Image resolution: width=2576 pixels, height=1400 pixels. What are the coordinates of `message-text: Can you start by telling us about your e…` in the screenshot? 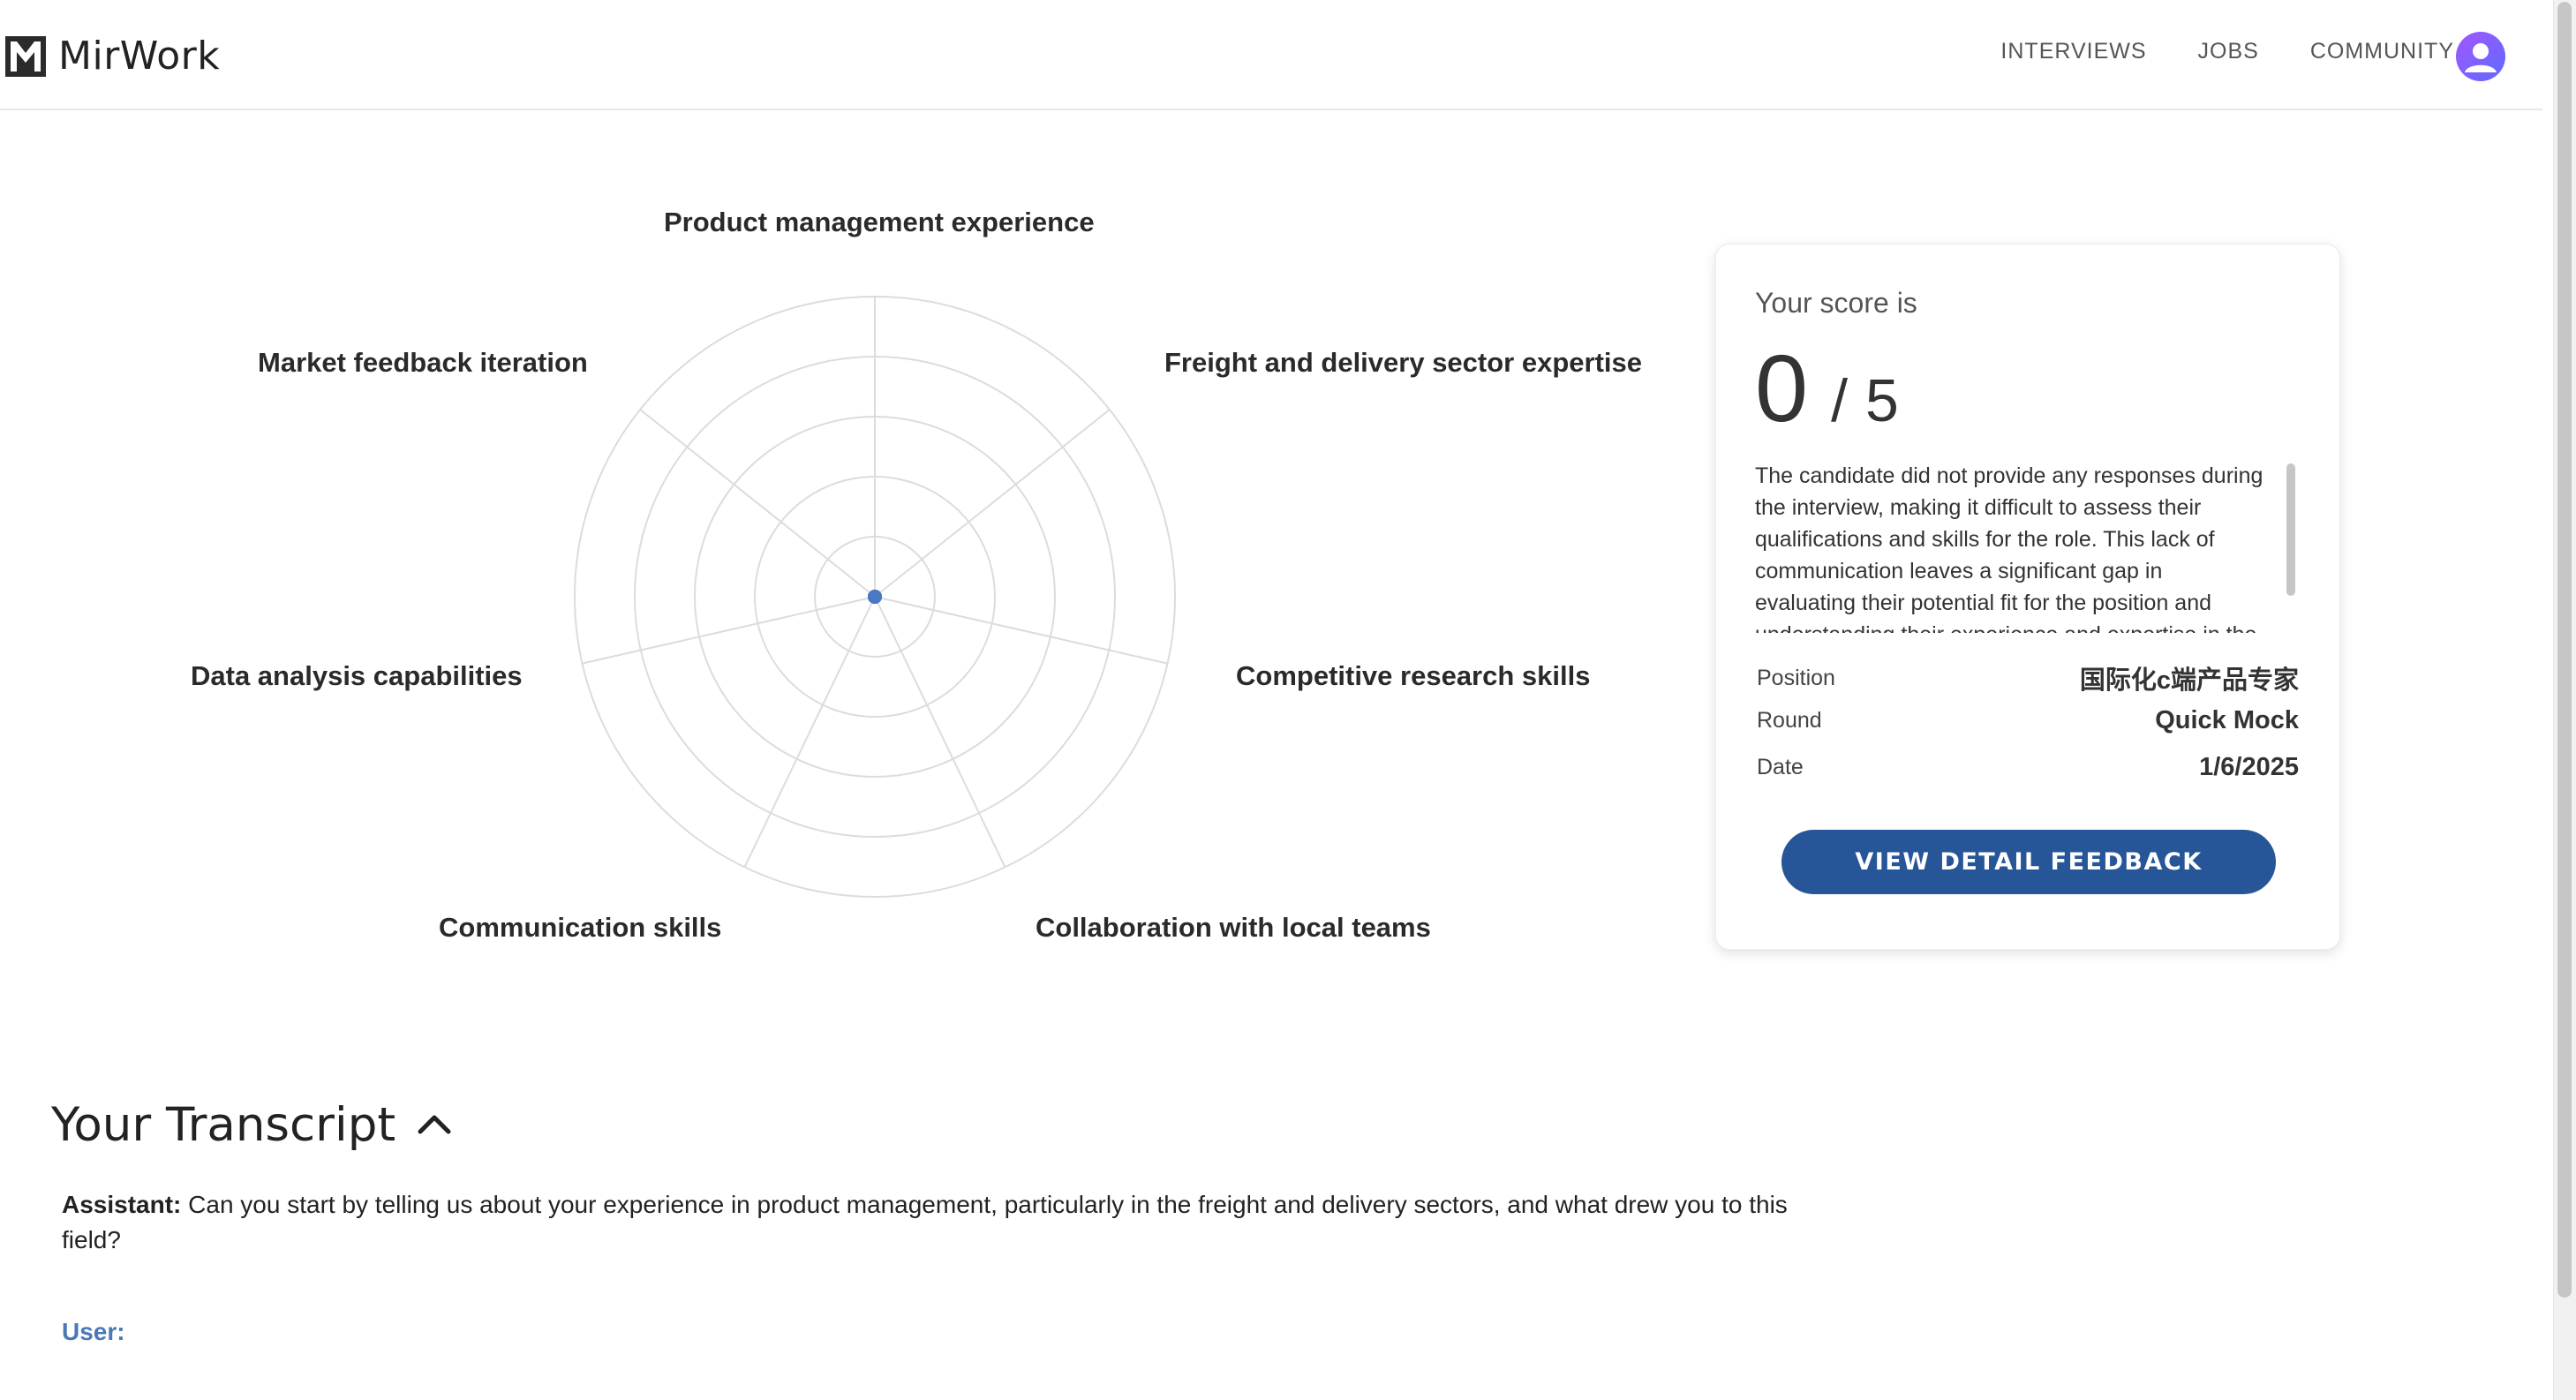 It's located at (925, 1222).